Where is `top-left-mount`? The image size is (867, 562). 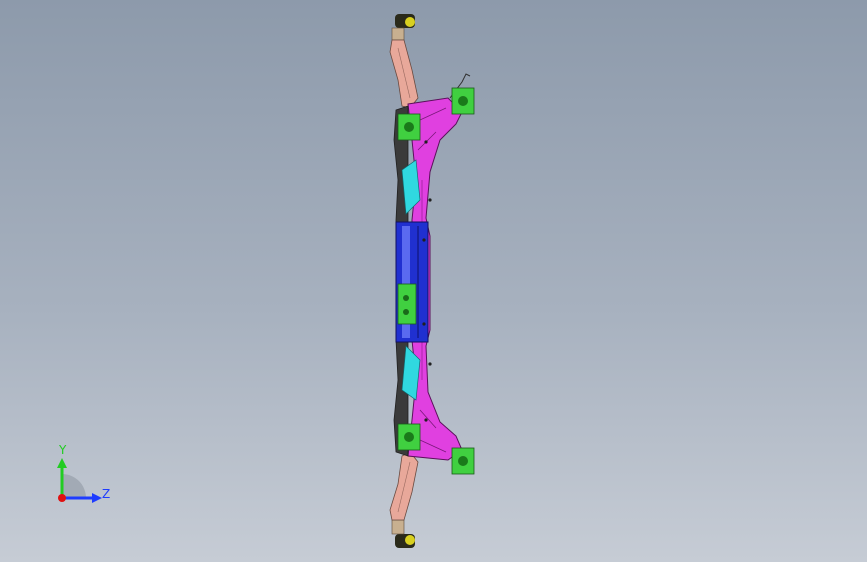
top-left-mount is located at coordinates (409, 127).